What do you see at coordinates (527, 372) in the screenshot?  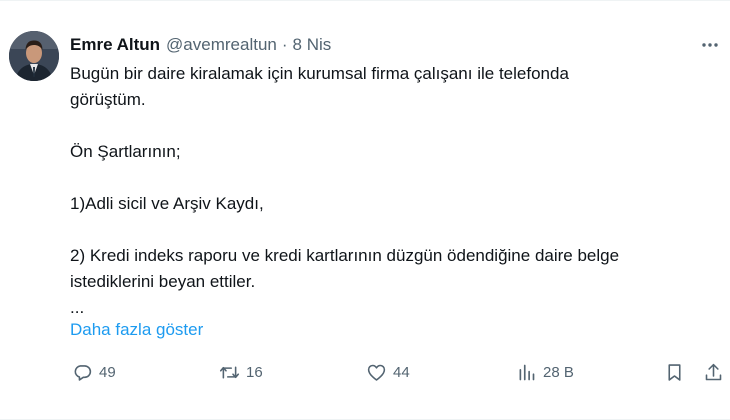 I see `views-icon` at bounding box center [527, 372].